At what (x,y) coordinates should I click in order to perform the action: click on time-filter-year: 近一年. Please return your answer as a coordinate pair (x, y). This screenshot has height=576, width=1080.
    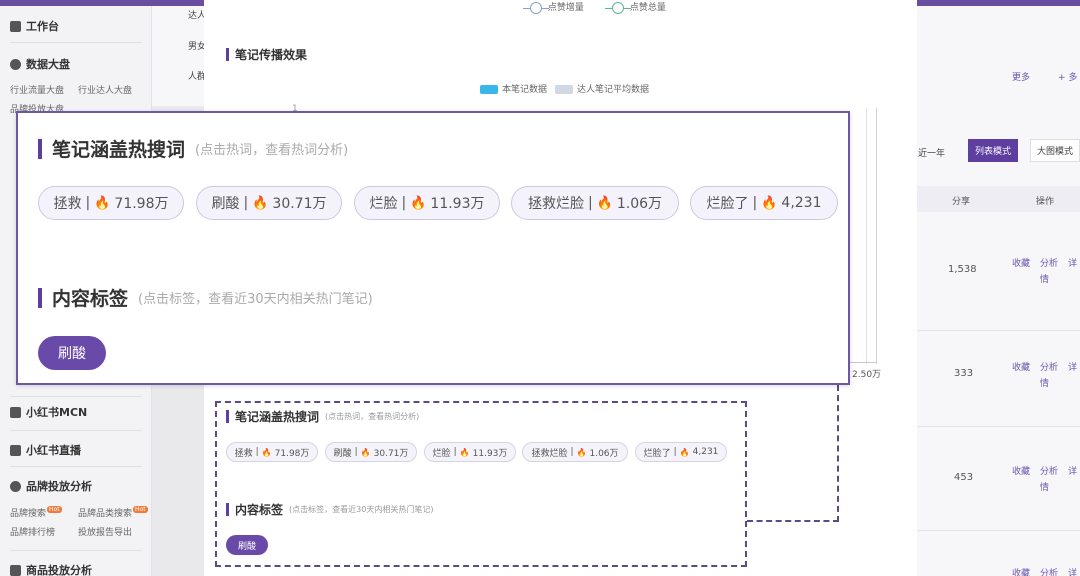
    Looking at the image, I should click on (931, 152).